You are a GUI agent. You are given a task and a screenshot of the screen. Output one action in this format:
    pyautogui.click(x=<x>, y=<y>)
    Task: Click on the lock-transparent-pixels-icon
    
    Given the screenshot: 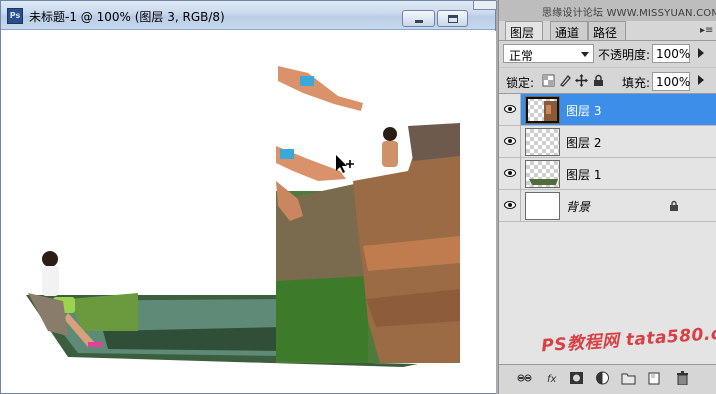 What is the action you would take?
    pyautogui.click(x=548, y=80)
    